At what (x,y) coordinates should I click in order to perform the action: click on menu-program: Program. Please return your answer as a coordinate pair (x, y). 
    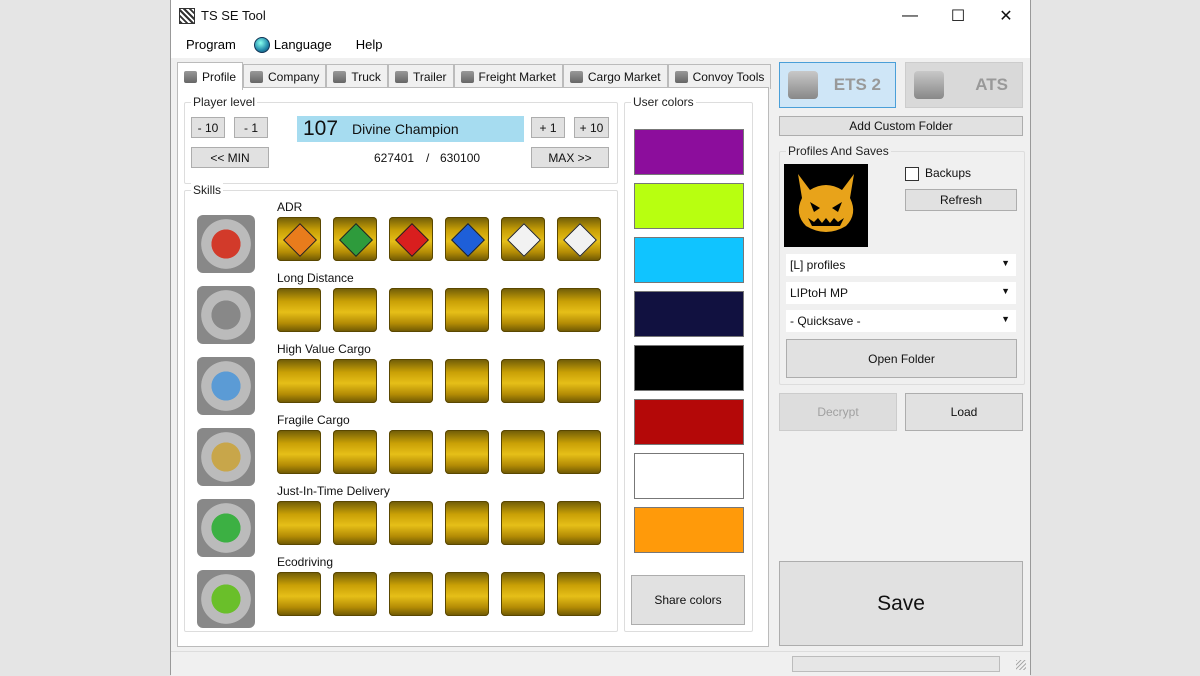
    Looking at the image, I should click on (211, 44).